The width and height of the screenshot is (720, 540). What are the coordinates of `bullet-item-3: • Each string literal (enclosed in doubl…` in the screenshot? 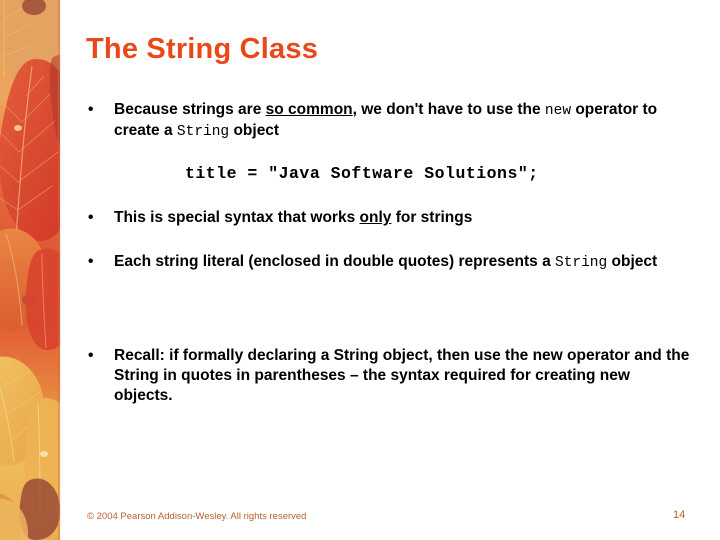 It's located at (389, 262).